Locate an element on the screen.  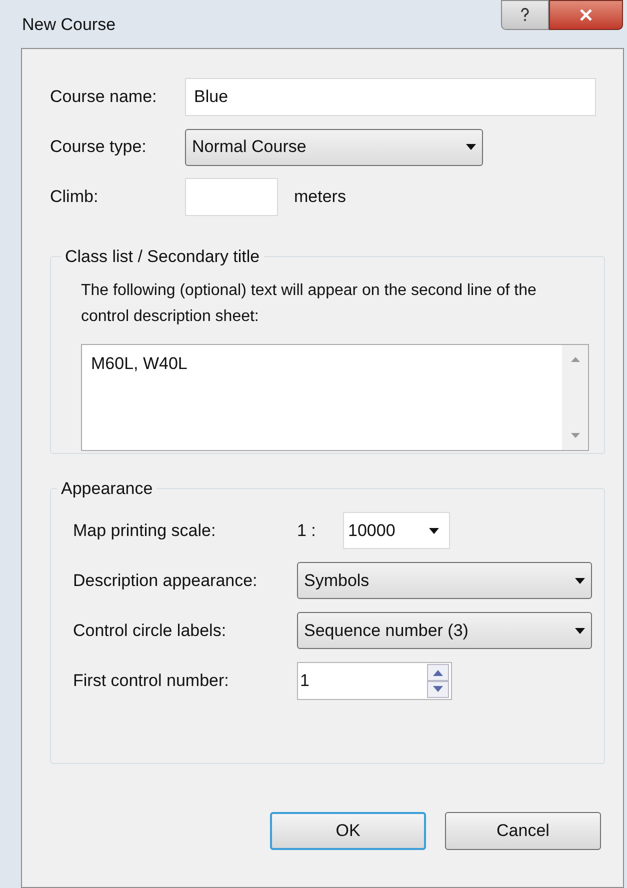
unit-label: meters is located at coordinates (320, 197).